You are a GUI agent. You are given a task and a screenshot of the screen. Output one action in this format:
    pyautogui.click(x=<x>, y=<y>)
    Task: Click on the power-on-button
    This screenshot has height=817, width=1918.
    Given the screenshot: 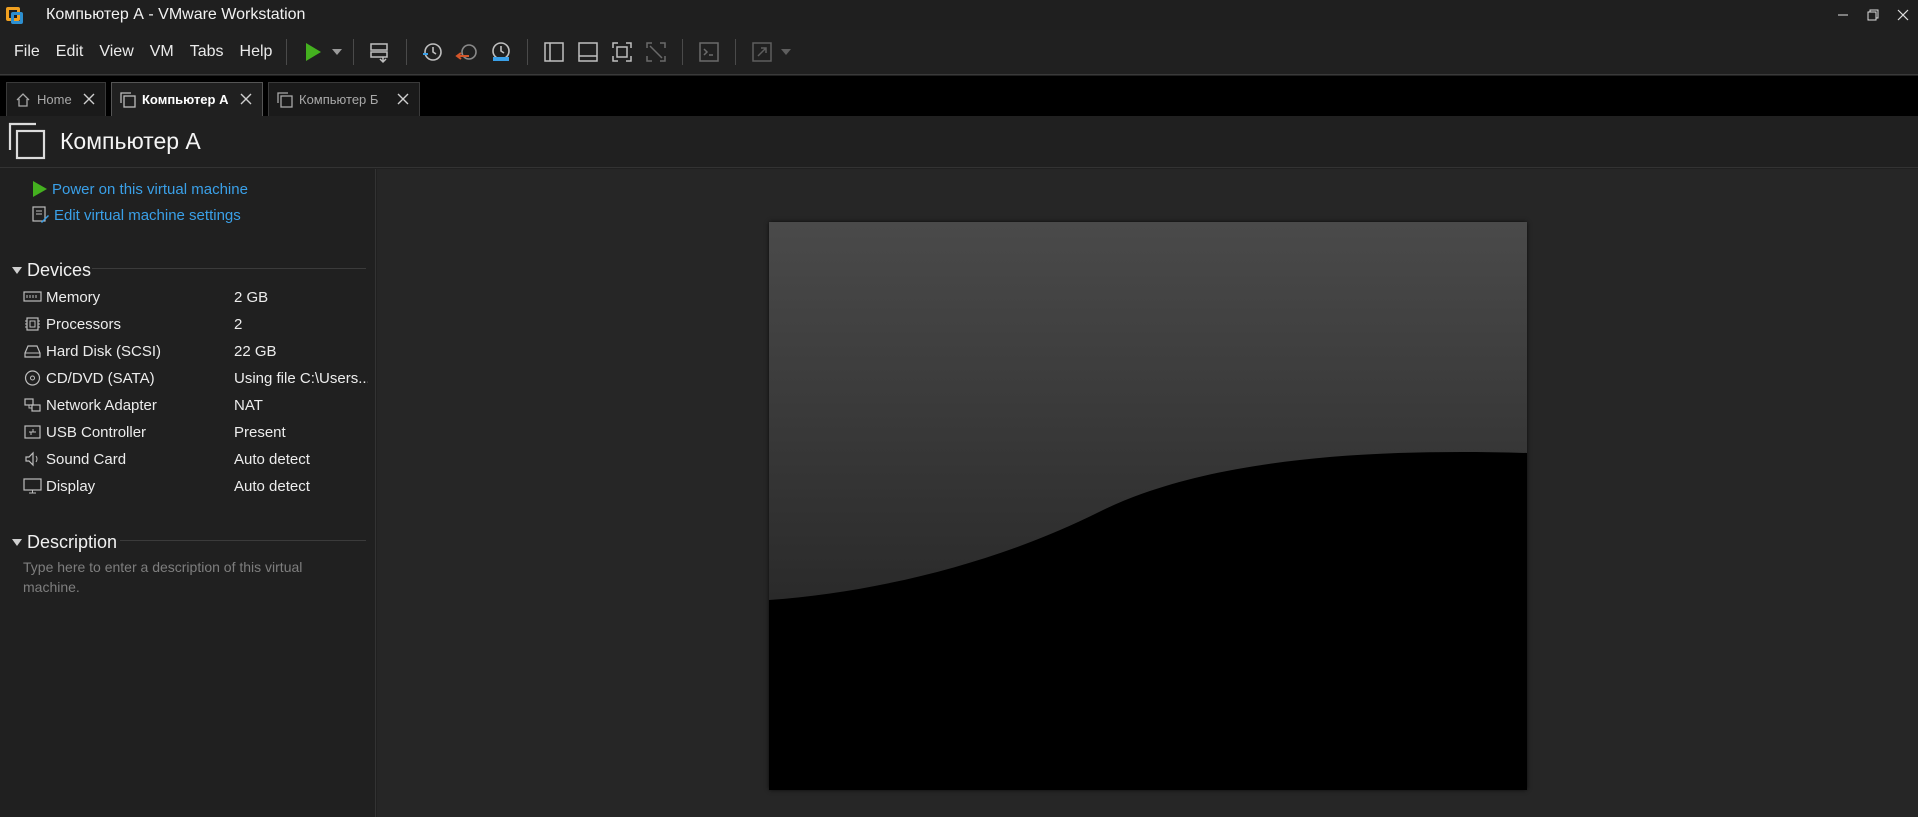 What is the action you would take?
    pyautogui.click(x=313, y=52)
    